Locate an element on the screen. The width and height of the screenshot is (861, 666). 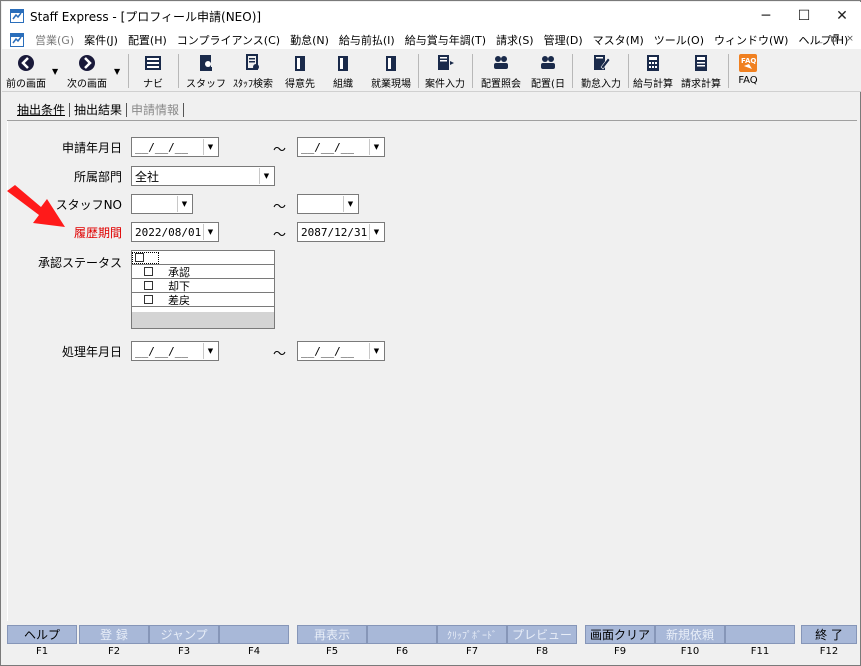
staff-no-from: ▼ is located at coordinates (162, 204).